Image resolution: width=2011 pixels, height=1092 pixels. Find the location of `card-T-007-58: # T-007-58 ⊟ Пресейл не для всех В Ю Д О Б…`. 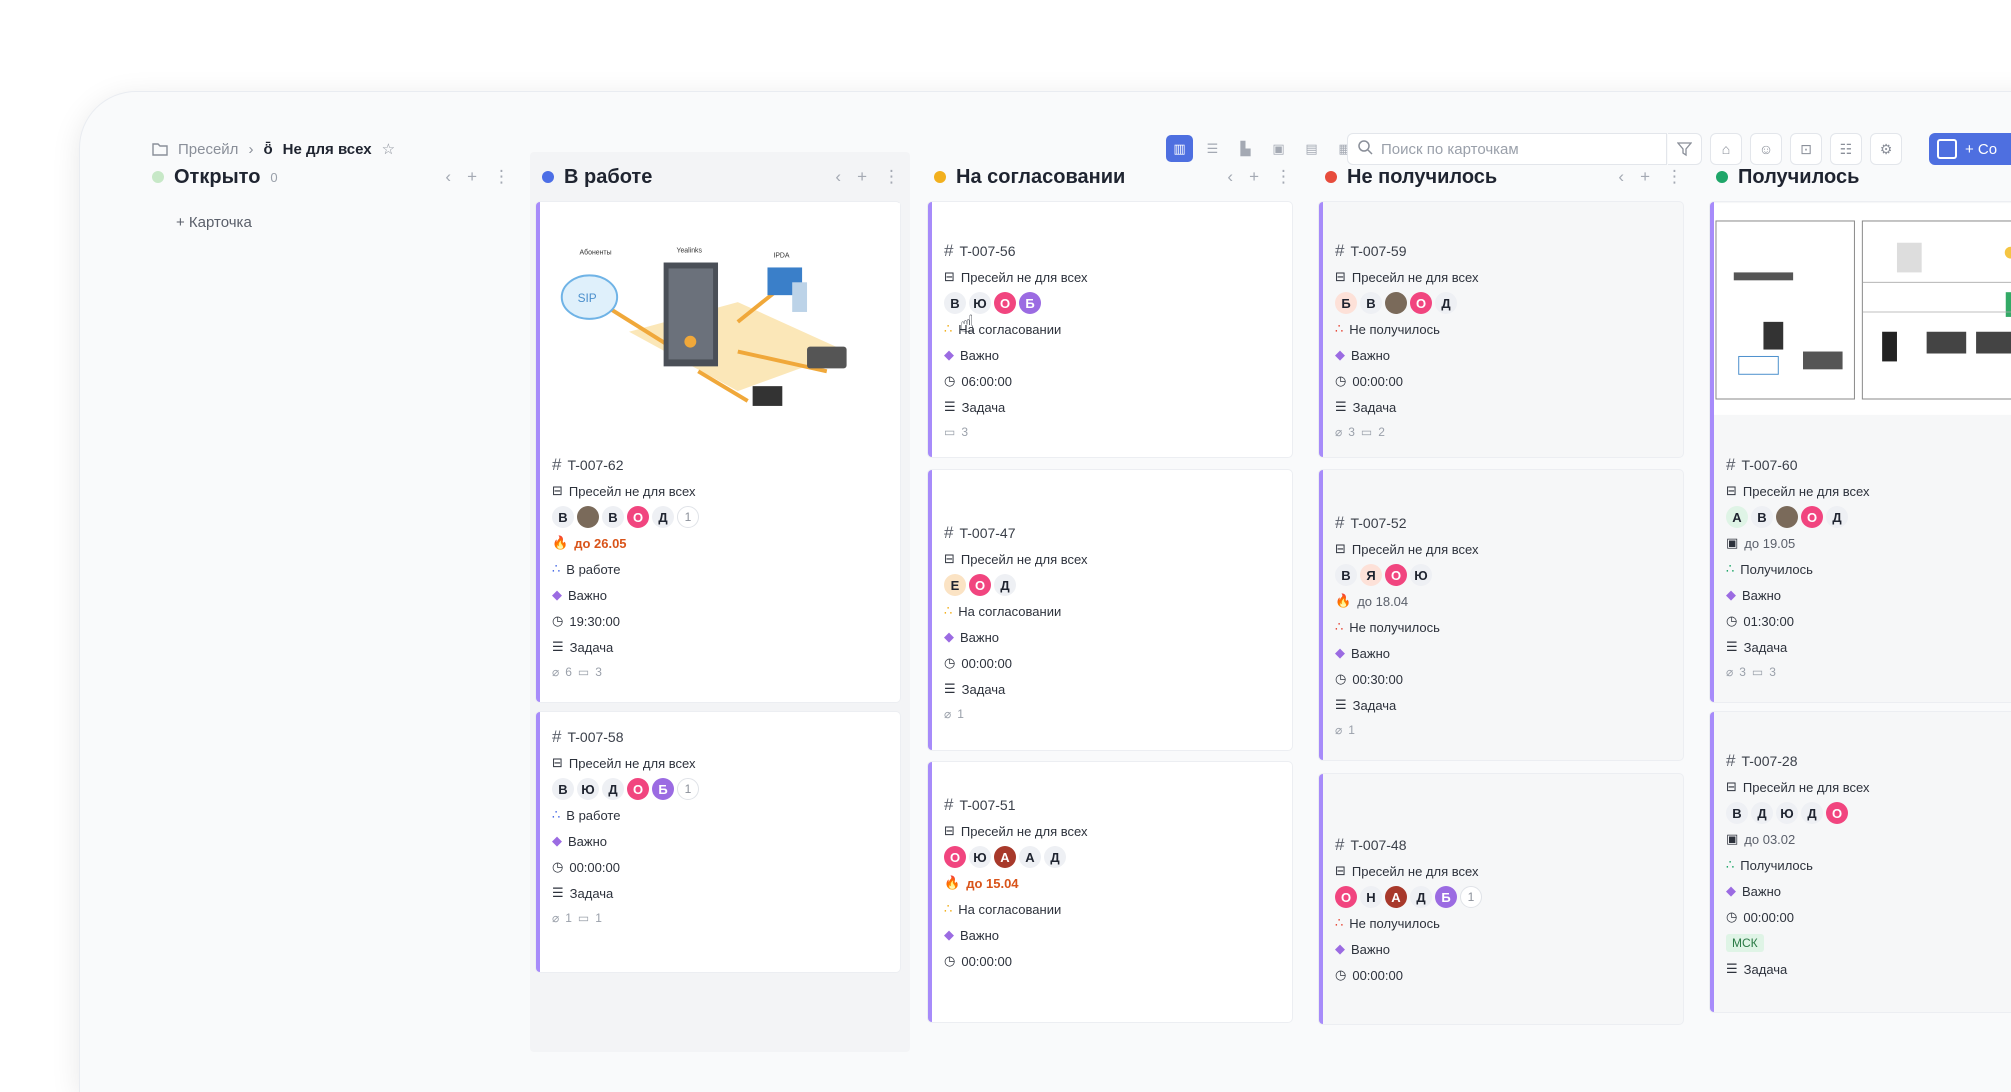

card-T-007-58: # T-007-58 ⊟ Пресейл не для всех В Ю Д О Б… is located at coordinates (718, 842).